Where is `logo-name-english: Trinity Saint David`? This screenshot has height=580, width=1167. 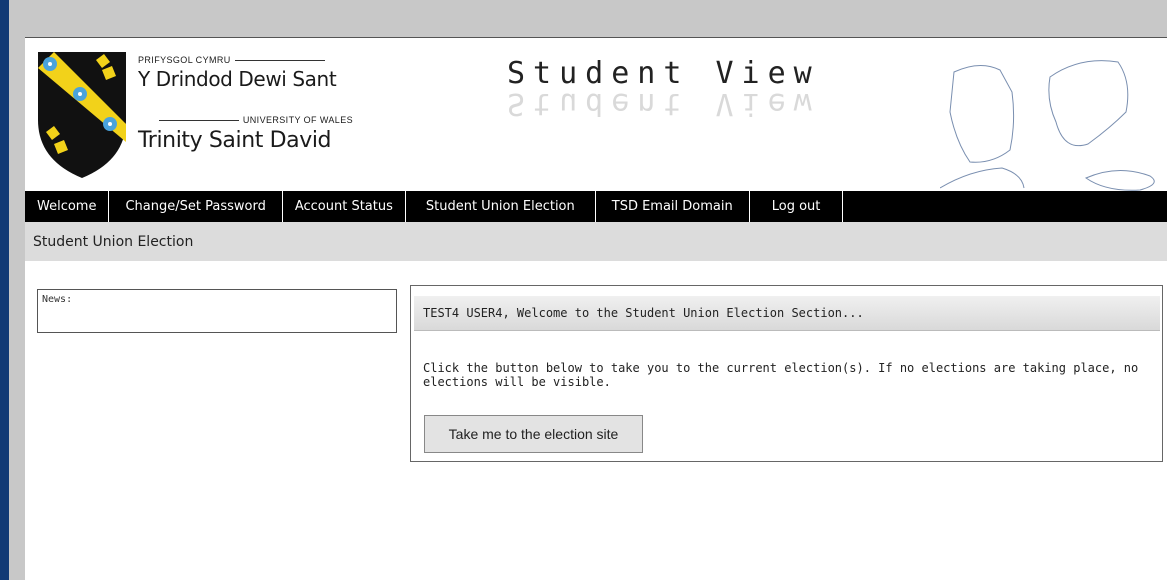
logo-name-english: Trinity Saint David is located at coordinates (235, 140).